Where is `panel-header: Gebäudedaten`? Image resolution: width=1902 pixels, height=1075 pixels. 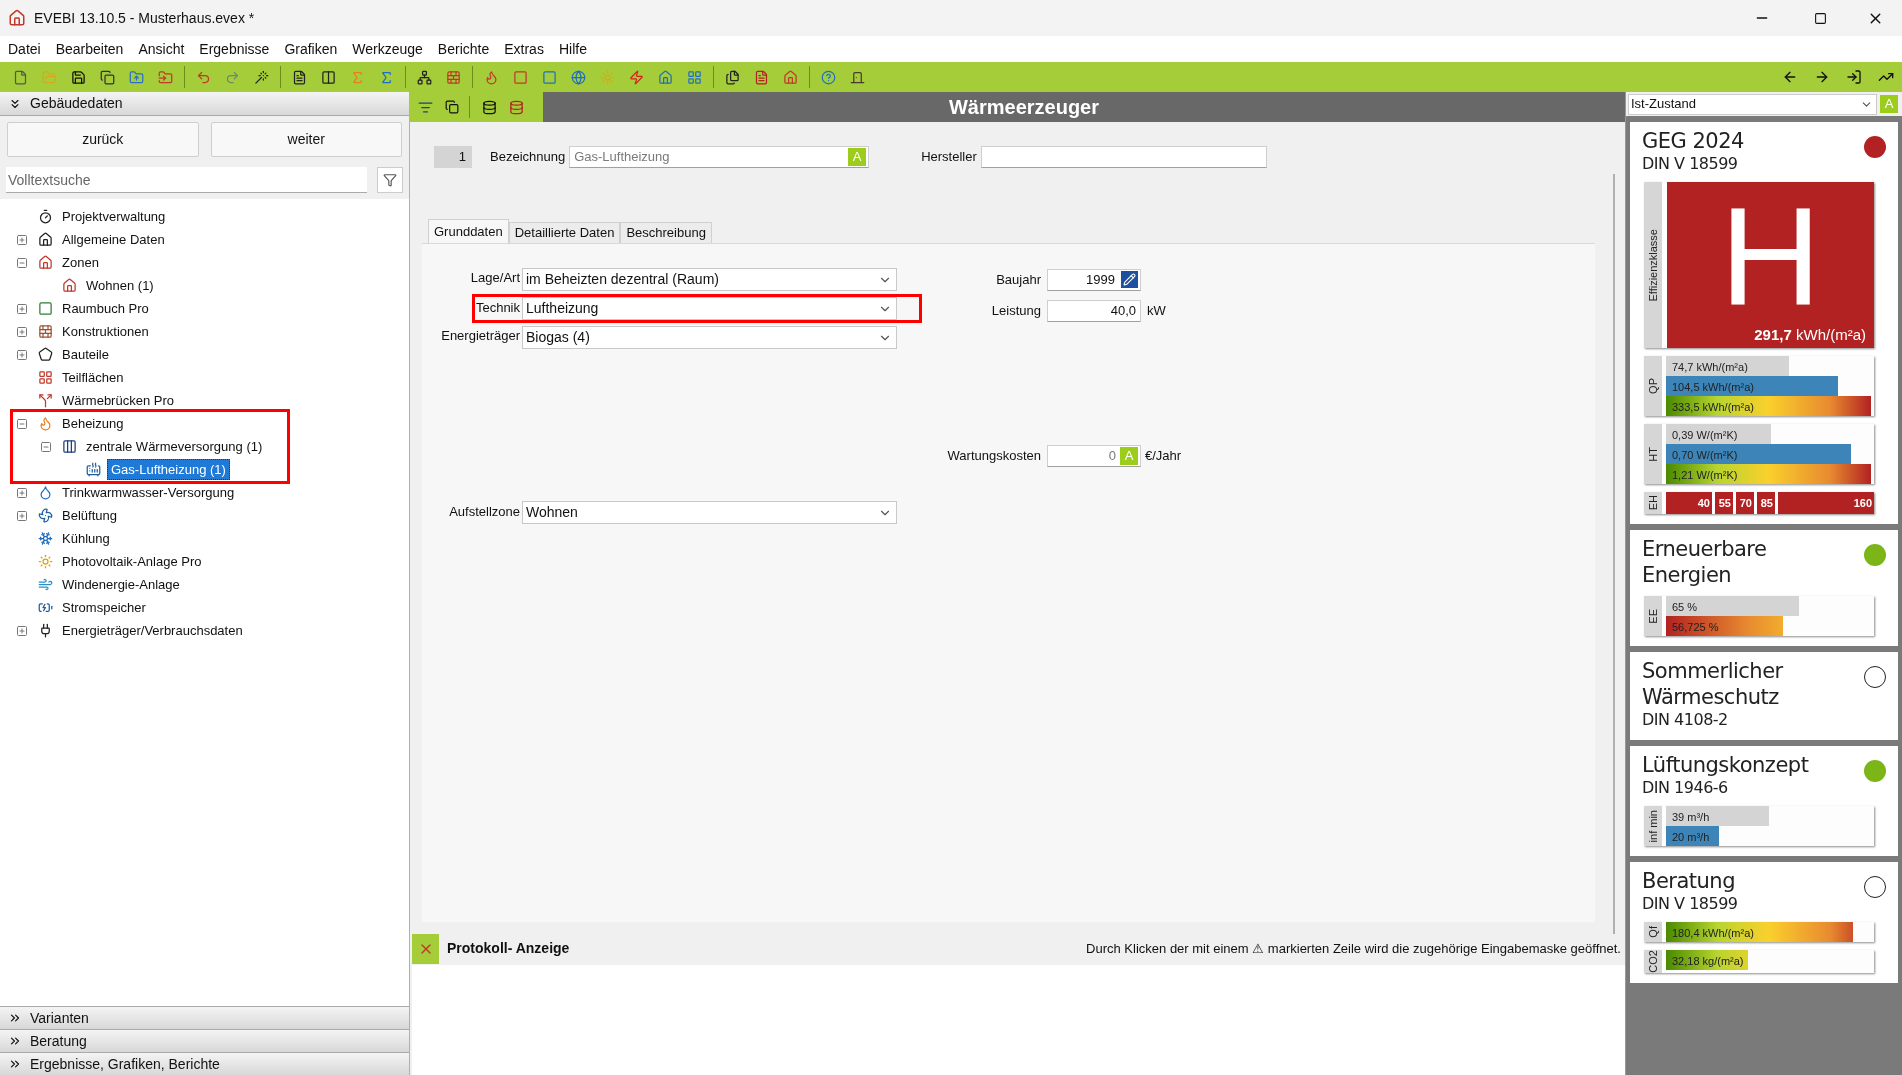
panel-header: Gebäudedaten is located at coordinates (204, 104).